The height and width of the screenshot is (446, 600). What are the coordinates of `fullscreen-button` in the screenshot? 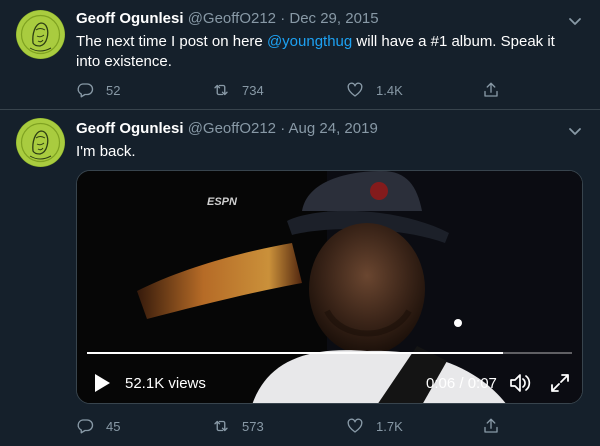 It's located at (560, 383).